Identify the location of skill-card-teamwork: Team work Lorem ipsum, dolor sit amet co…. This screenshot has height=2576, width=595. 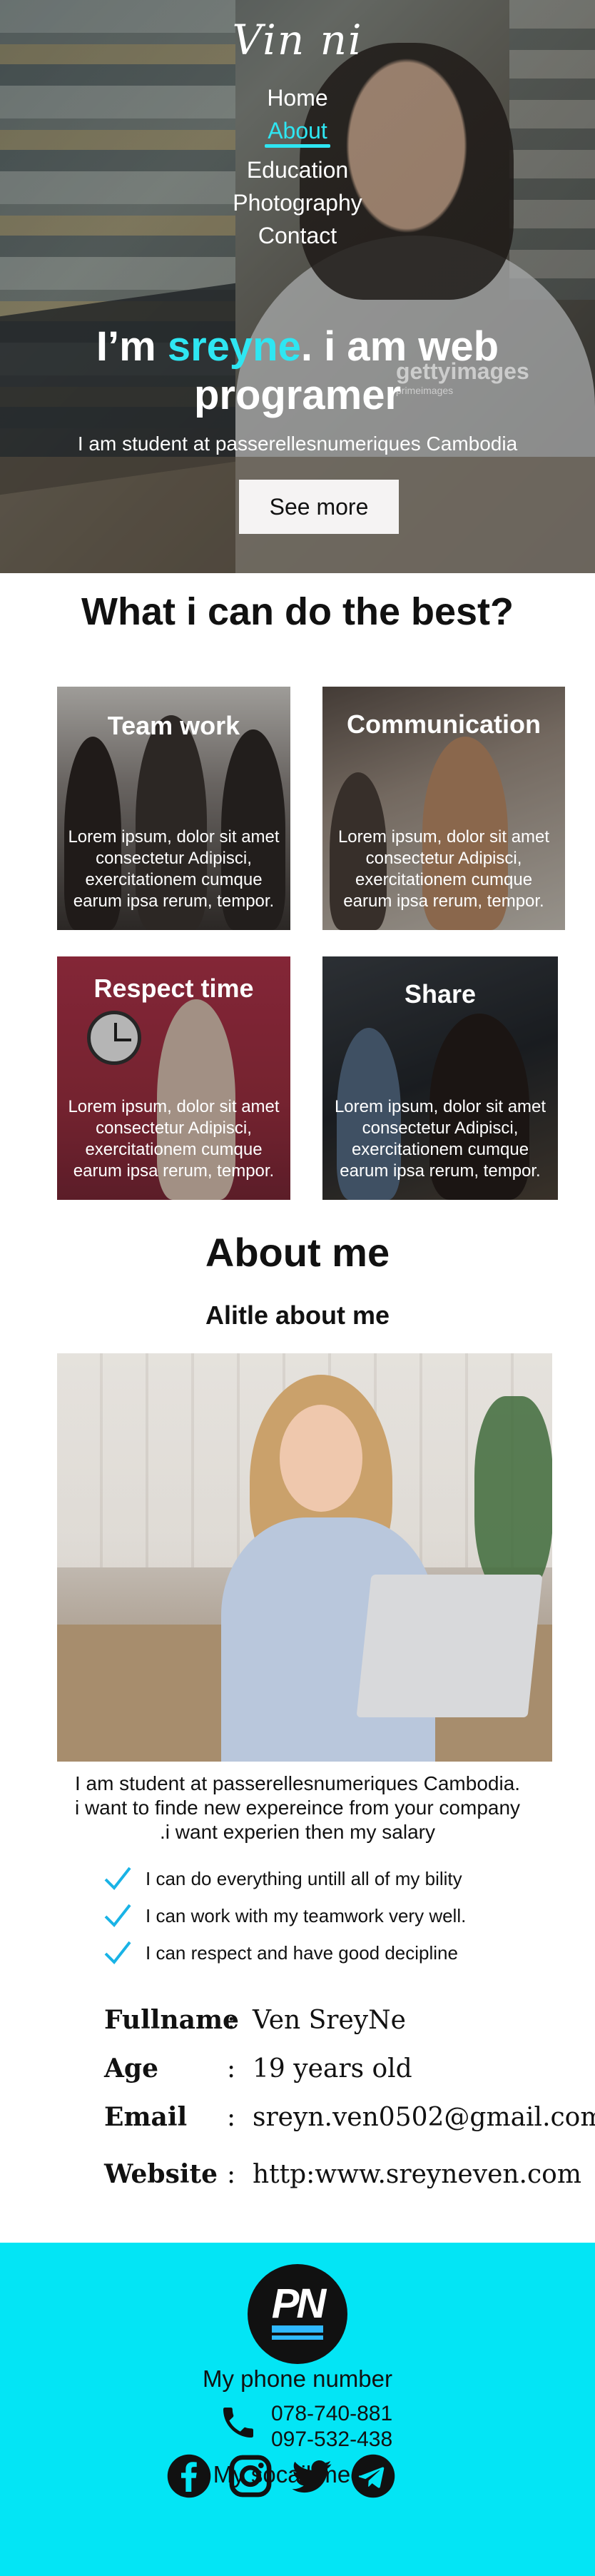
(173, 808).